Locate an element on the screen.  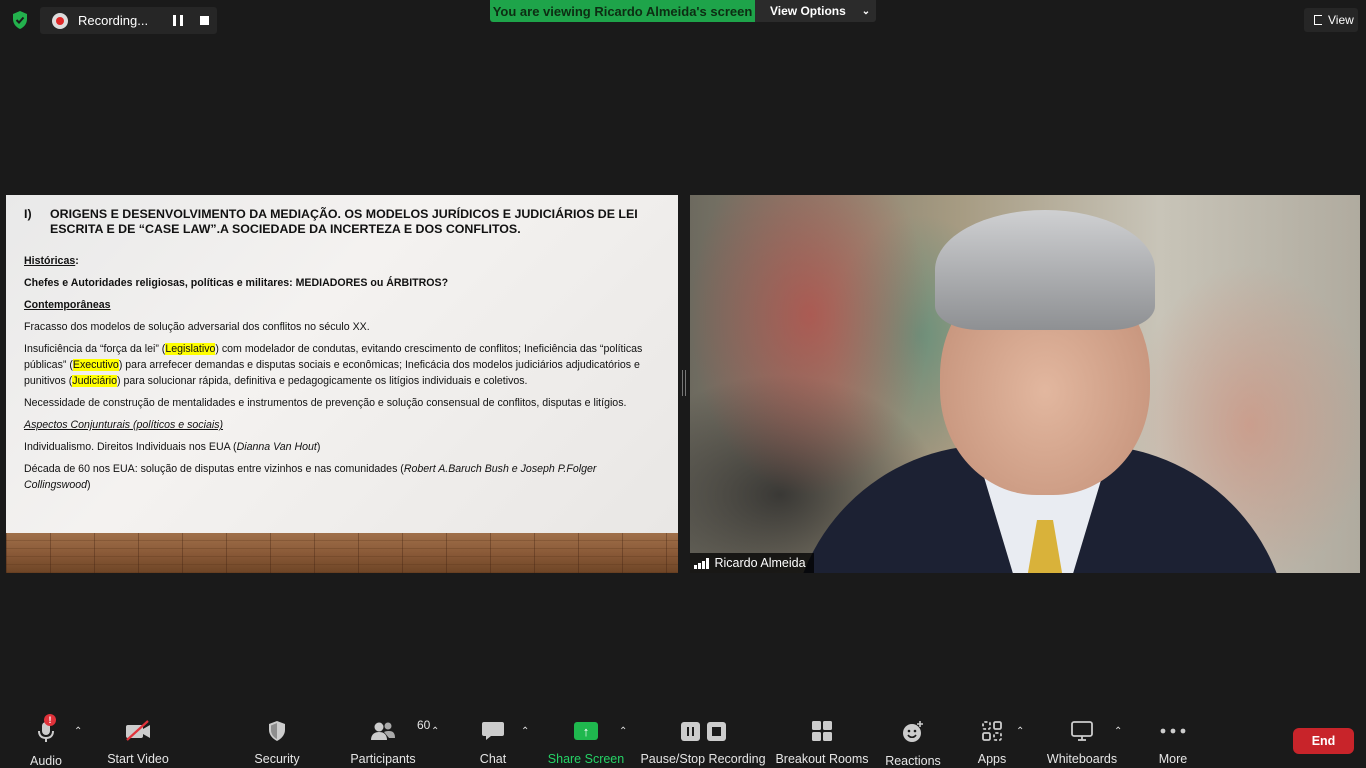
participants-button: 60 Participants is located at coordinates (390, 742).